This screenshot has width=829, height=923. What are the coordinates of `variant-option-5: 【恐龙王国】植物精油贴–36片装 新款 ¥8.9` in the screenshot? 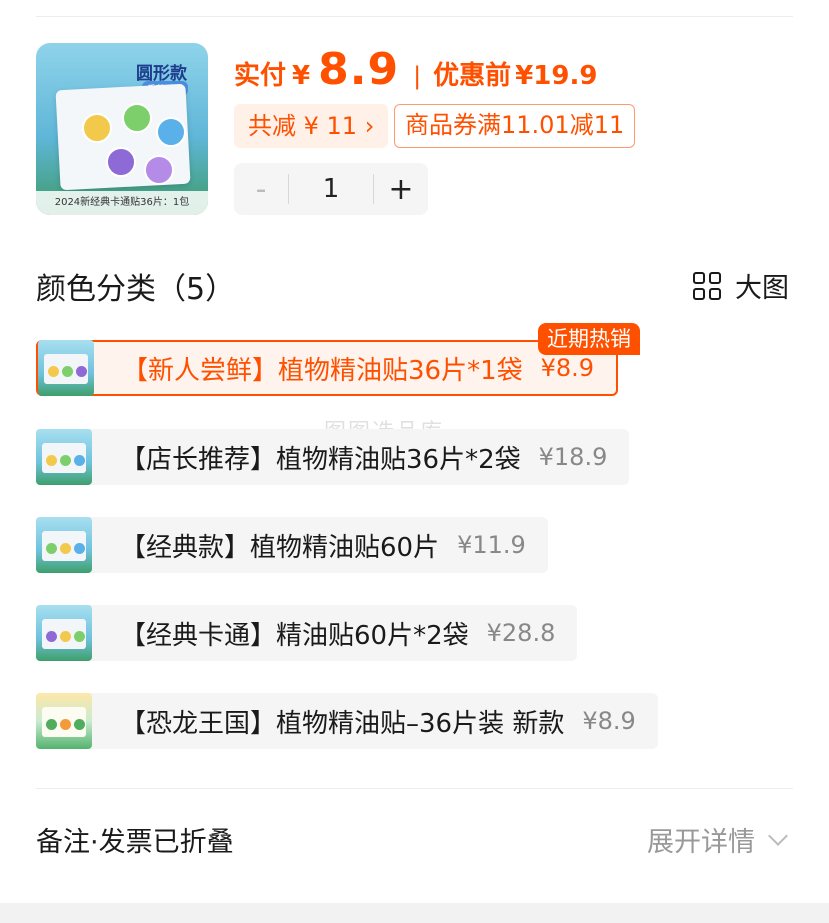 It's located at (347, 721).